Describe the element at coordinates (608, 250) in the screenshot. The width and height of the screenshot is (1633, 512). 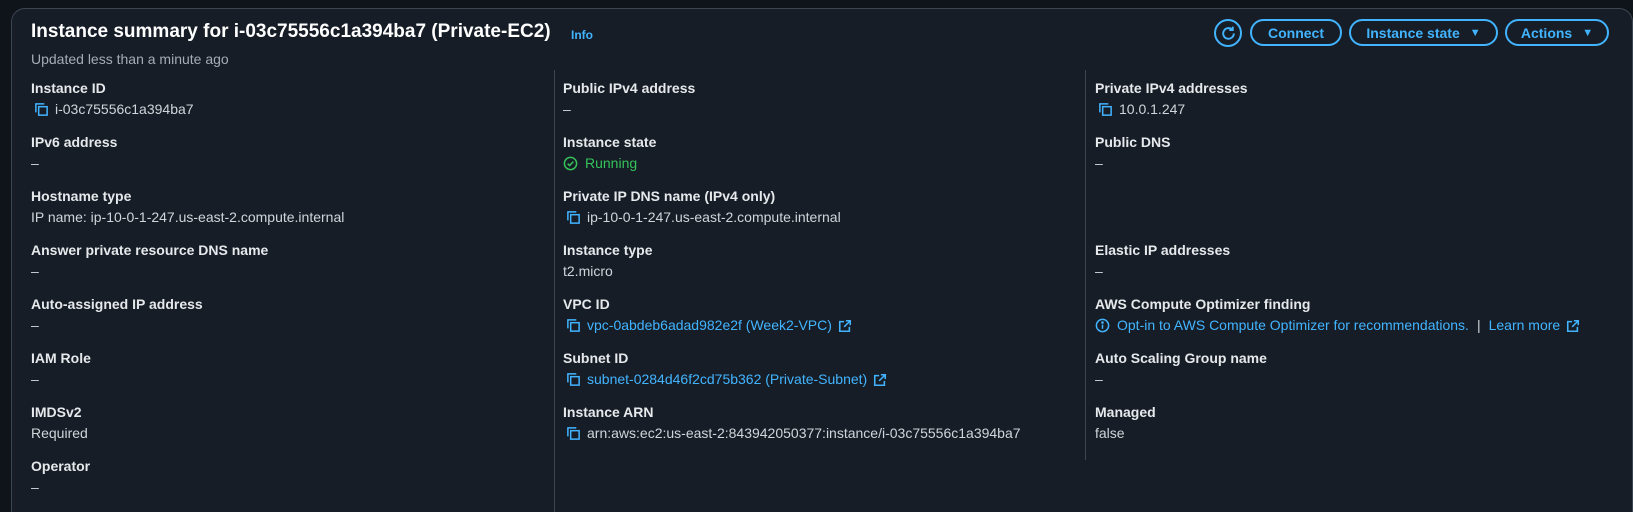
I see `field-label: Instance type` at that location.